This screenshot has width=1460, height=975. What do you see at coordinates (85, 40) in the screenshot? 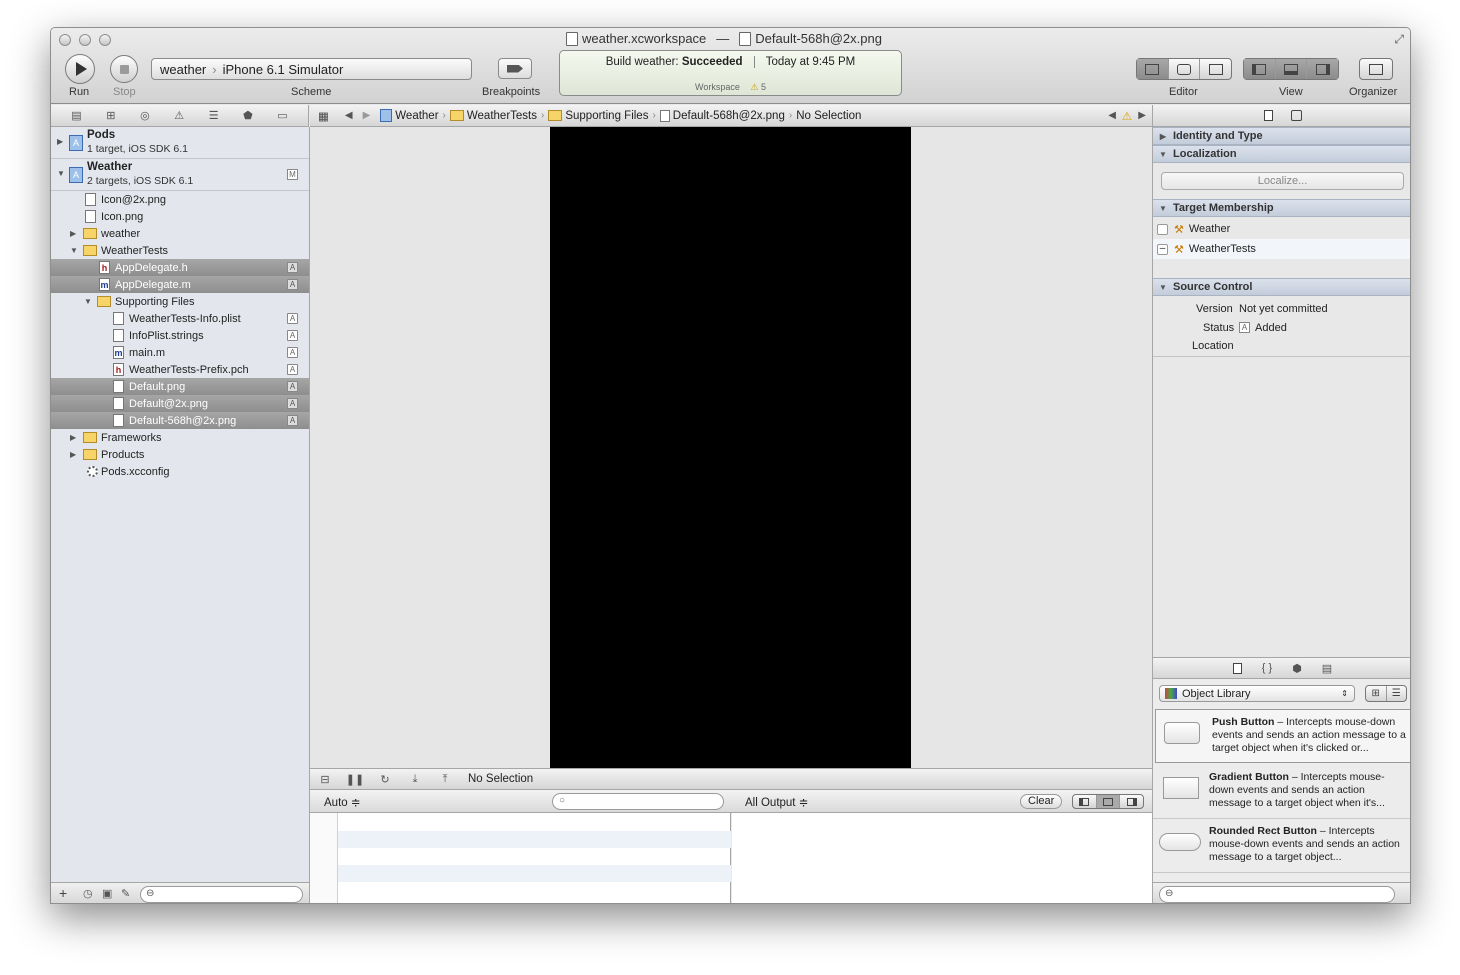
I see `minimize-window-button` at bounding box center [85, 40].